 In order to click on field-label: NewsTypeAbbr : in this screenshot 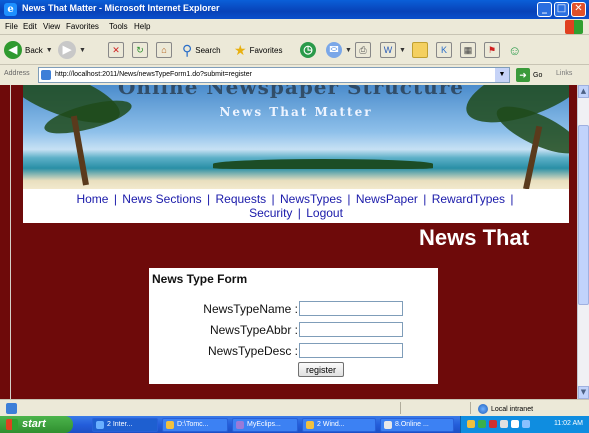, I will do `click(253, 330)`.